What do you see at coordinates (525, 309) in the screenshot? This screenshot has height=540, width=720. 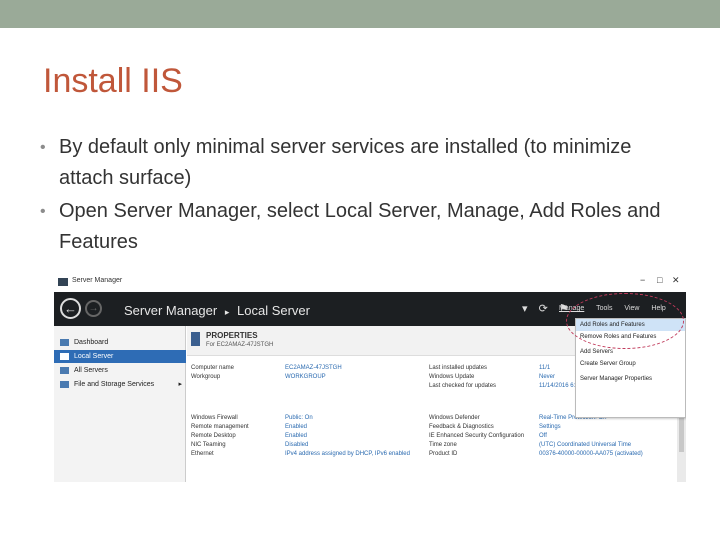 I see `dropdown-arrow-icon: ▾` at bounding box center [525, 309].